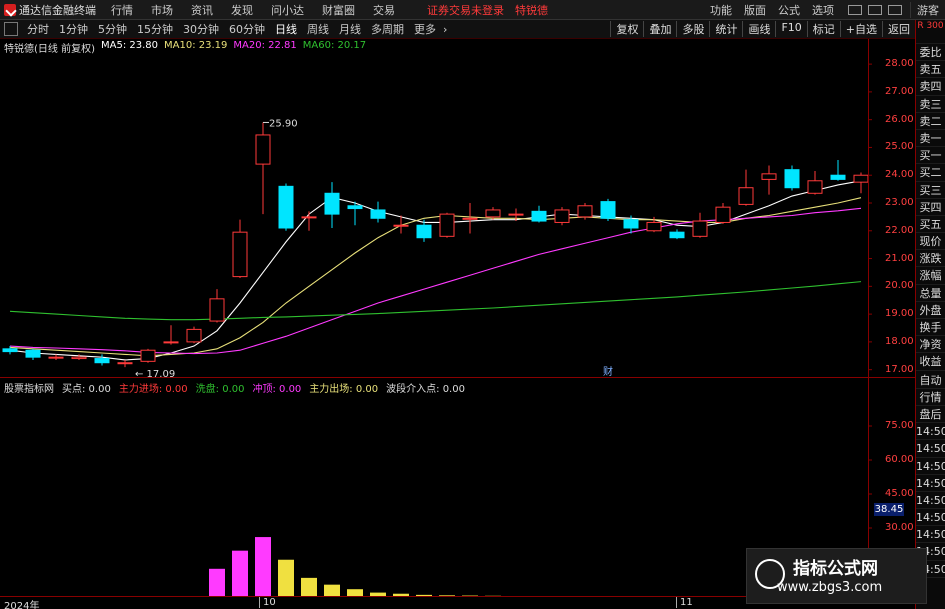  I want to click on side-panel-main-tabs: 委比 卖五 卖四 卖三 卖二 卖一 买一 买二 买三 买四 买五 现价 涨跌 涨幅 总量 外盘 换手 净资 收益, so click(930, 207).